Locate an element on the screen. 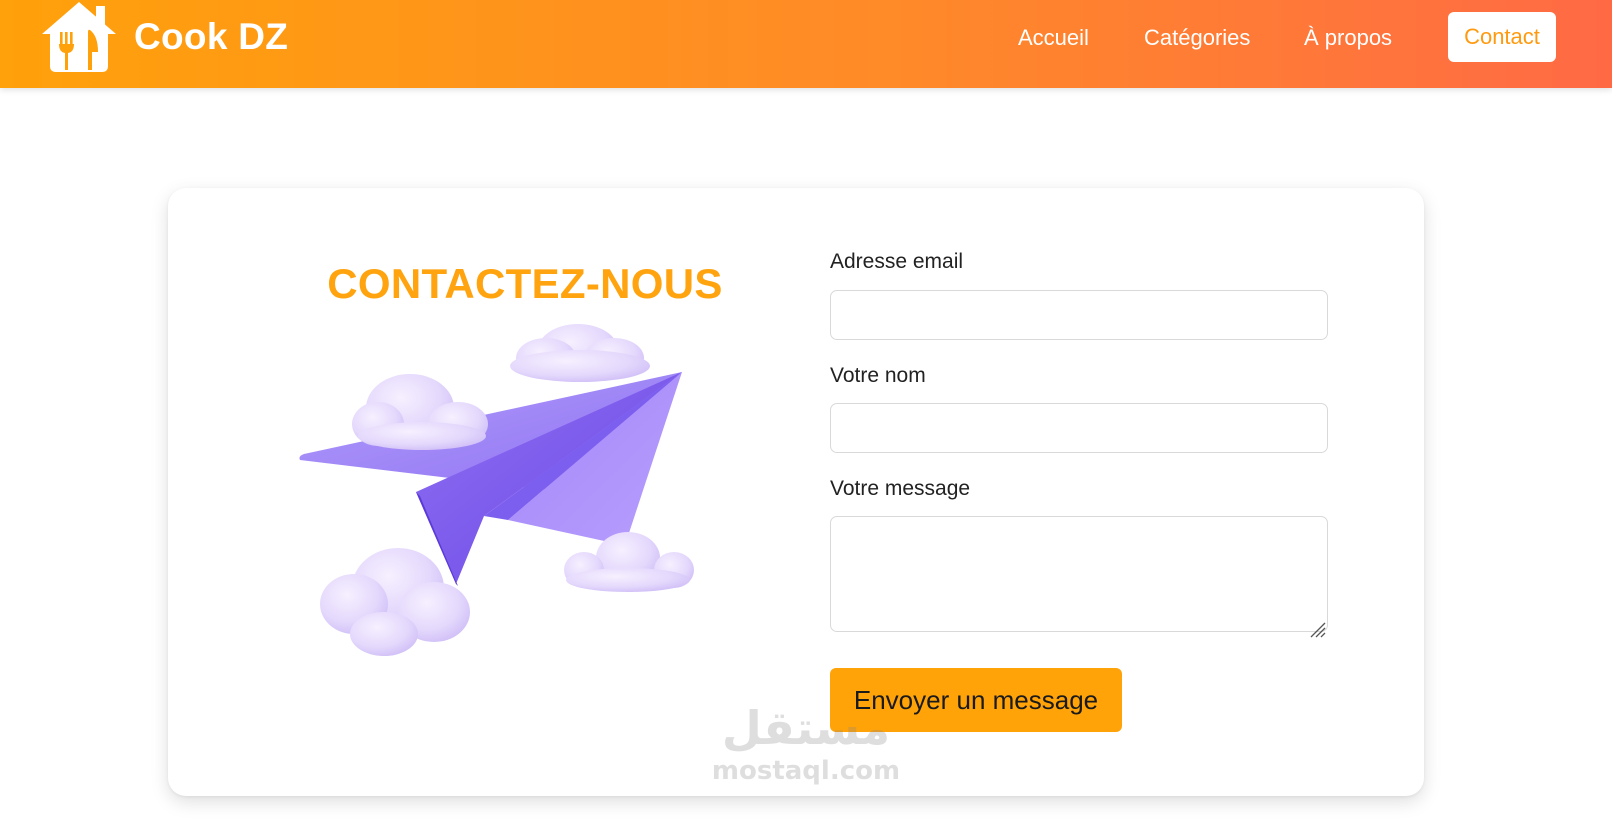  name-label: Votre nom is located at coordinates (878, 375).